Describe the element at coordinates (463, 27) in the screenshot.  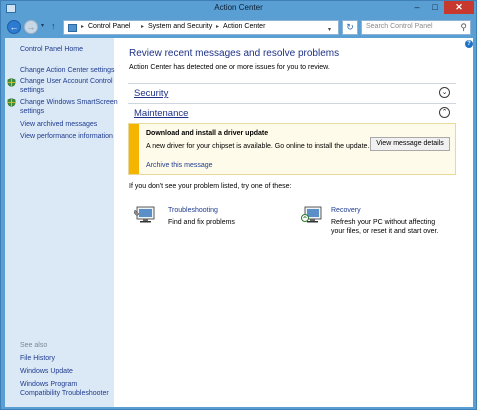
I see `search-icon: ⚲` at that location.